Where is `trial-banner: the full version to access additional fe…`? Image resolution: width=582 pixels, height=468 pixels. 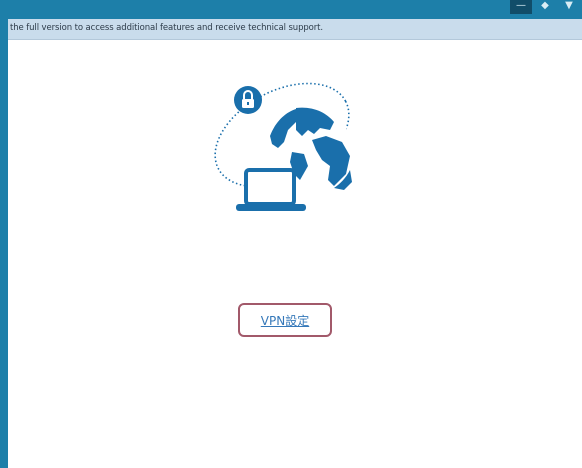
trial-banner: the full version to access additional fe… is located at coordinates (295, 29).